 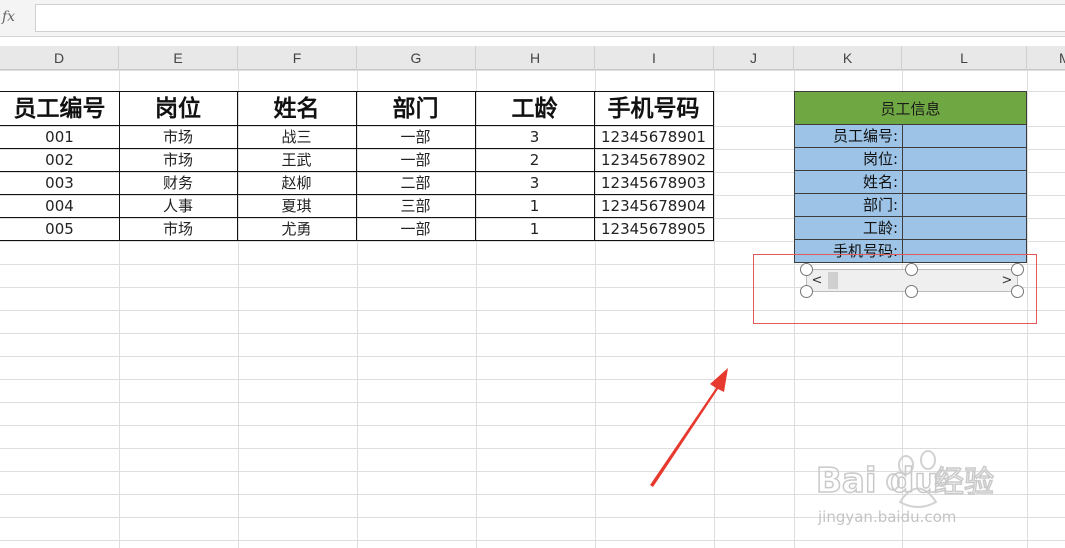 What do you see at coordinates (297, 58) in the screenshot?
I see `column-header-f: F` at bounding box center [297, 58].